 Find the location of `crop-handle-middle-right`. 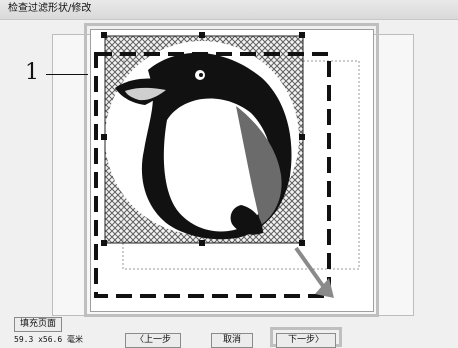

crop-handle-middle-right is located at coordinates (302, 137).